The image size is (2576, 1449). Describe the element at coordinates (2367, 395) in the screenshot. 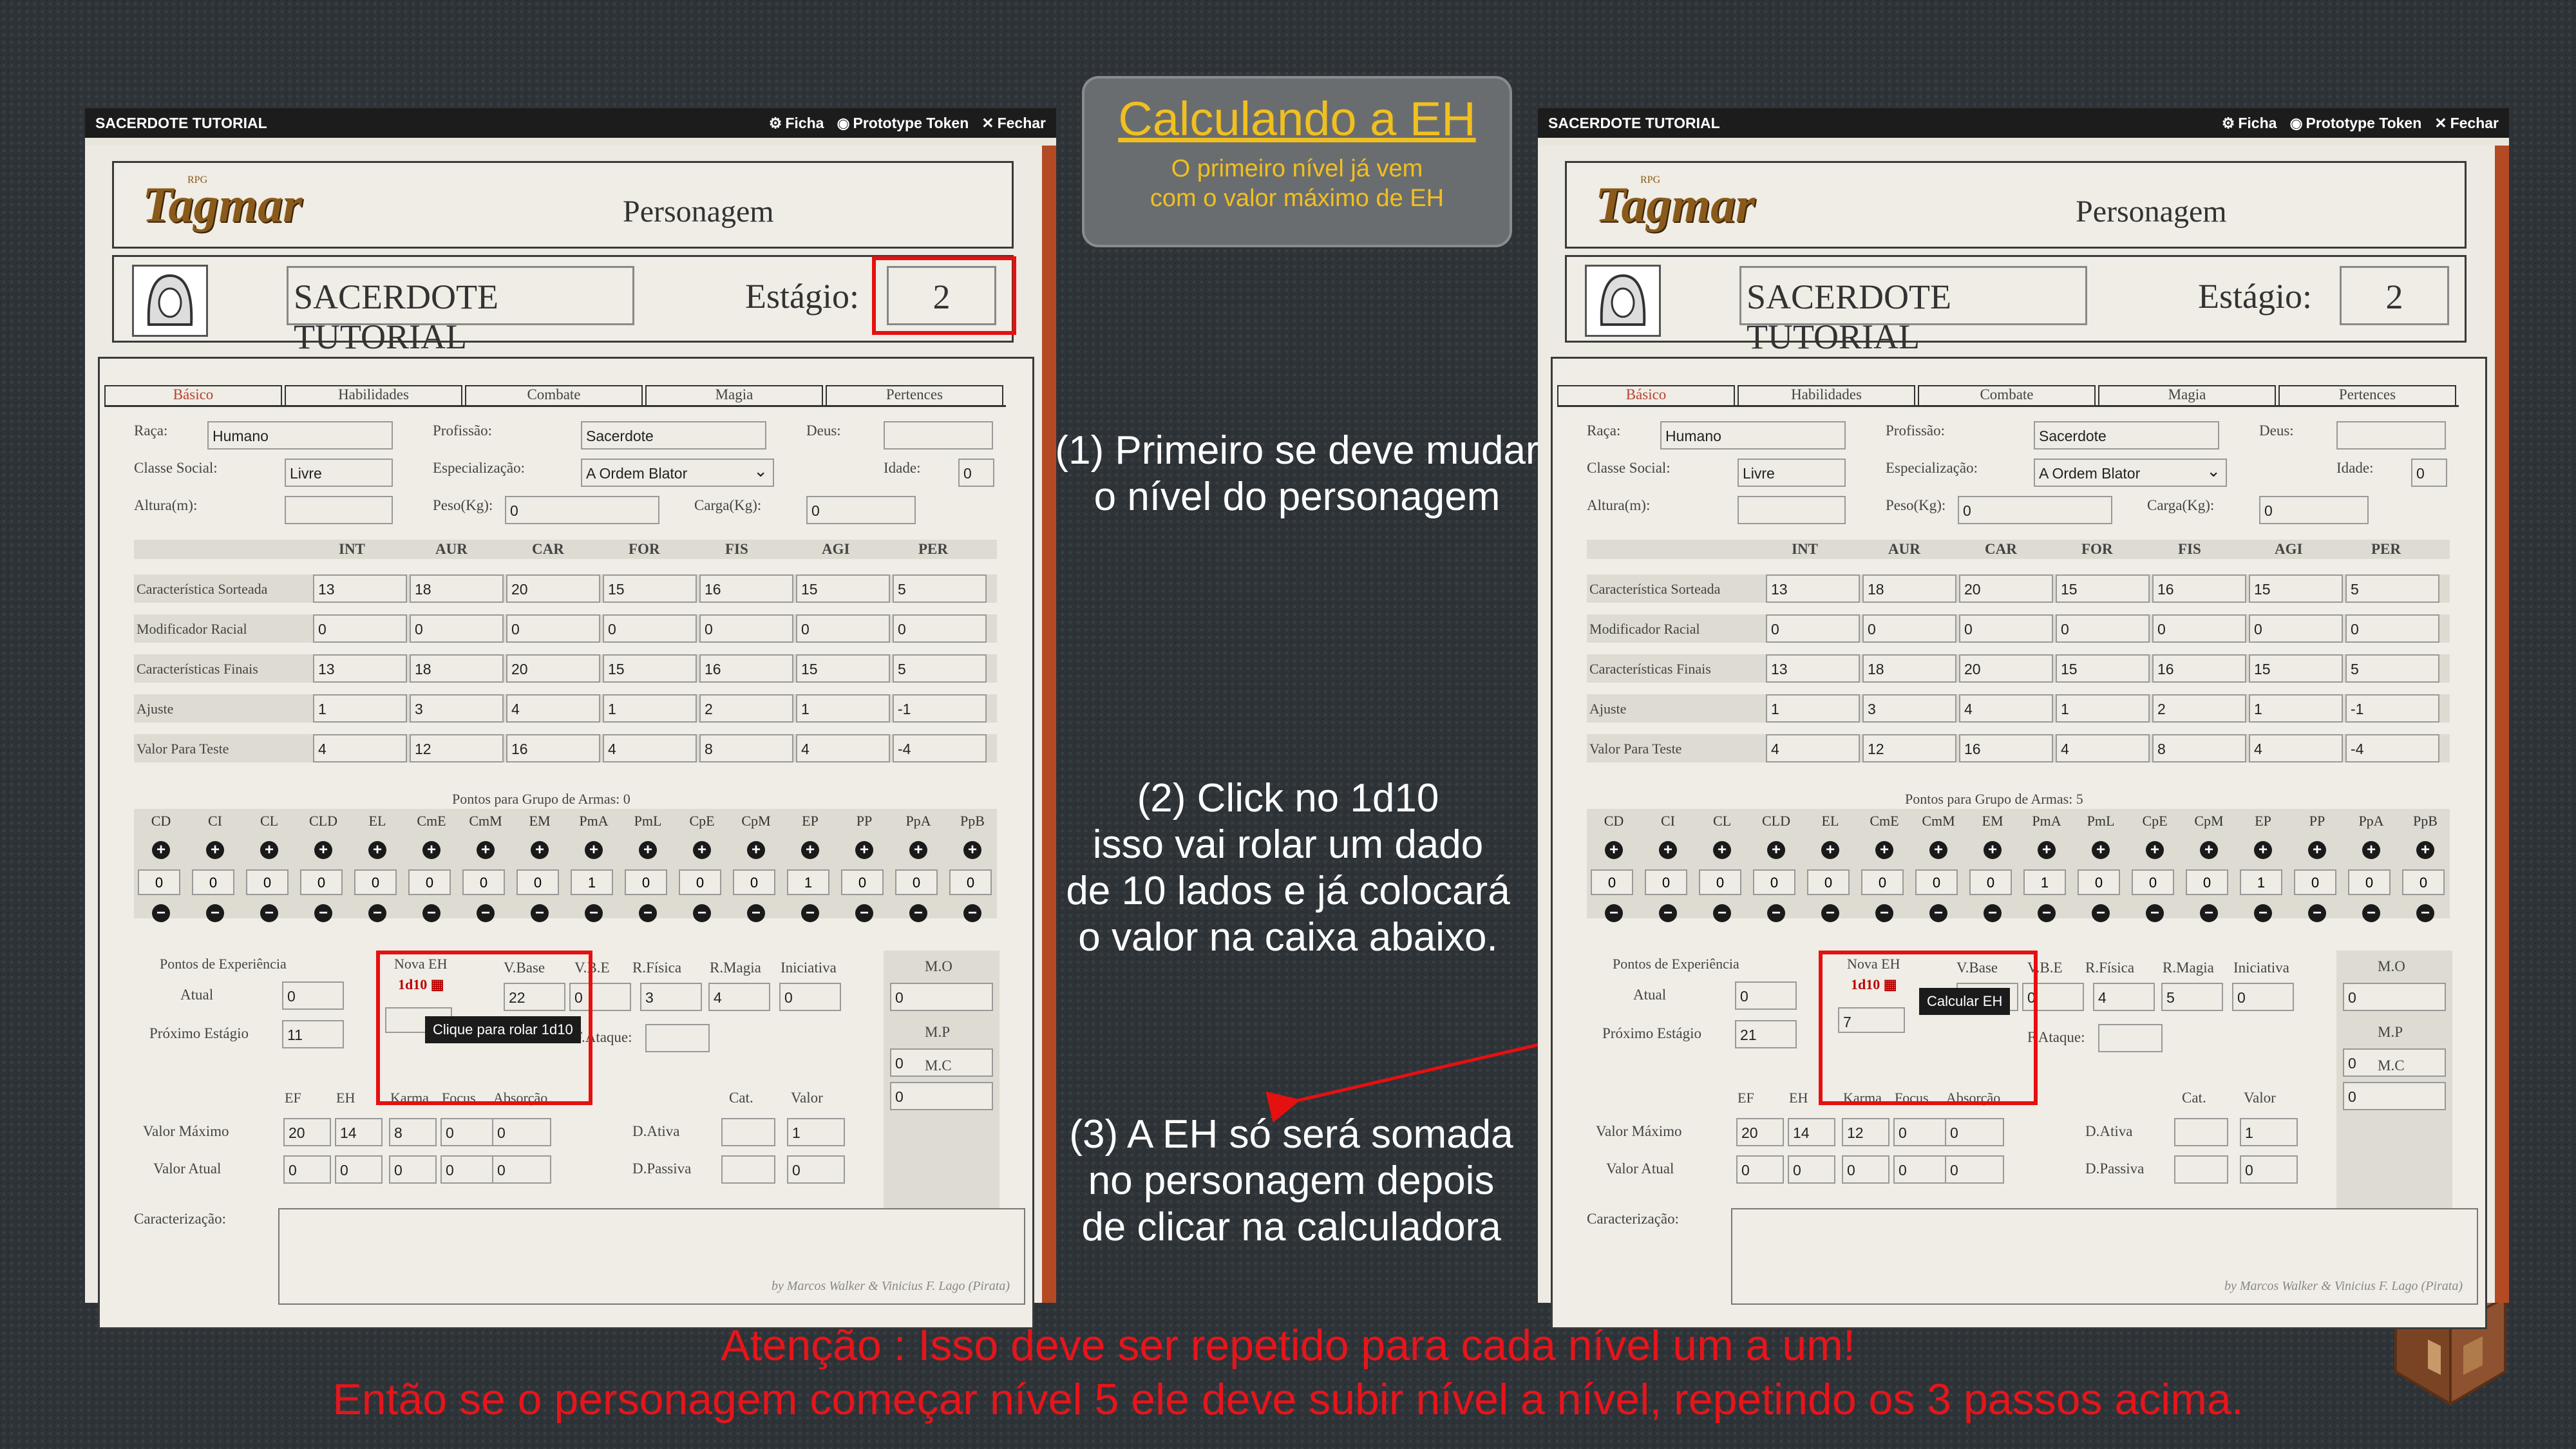

I see `tab-4: Pertences` at that location.